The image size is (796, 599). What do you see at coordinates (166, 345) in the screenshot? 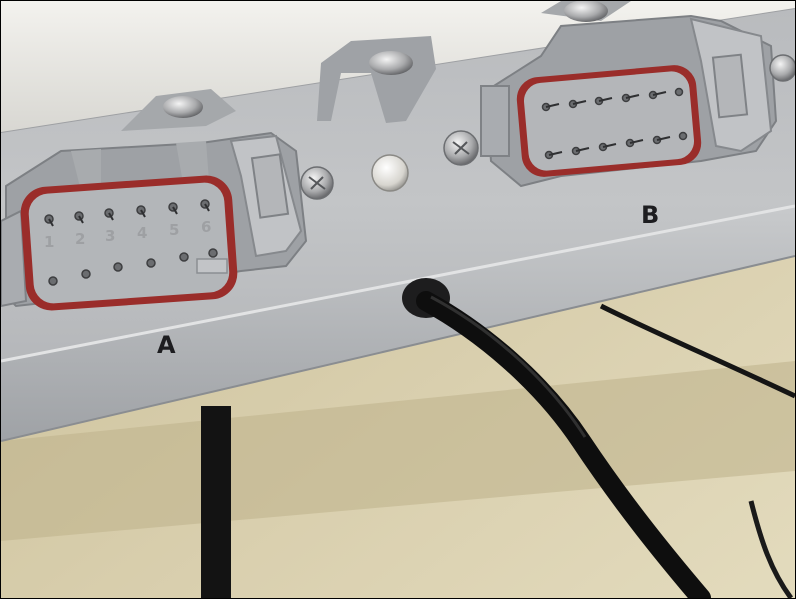
I see `label-a: A` at bounding box center [166, 345].